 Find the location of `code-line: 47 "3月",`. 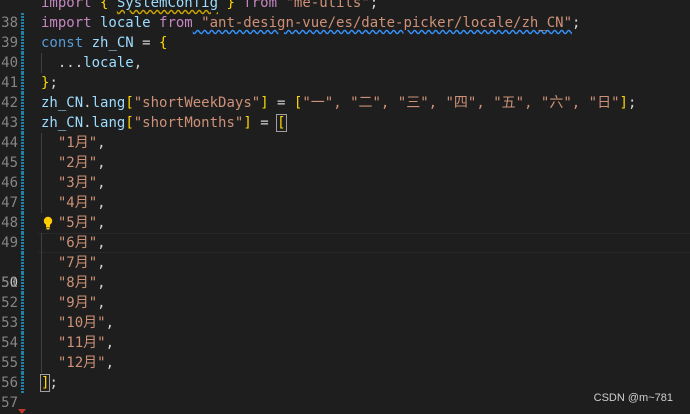

code-line: 47 "3月", is located at coordinates (345, 192).